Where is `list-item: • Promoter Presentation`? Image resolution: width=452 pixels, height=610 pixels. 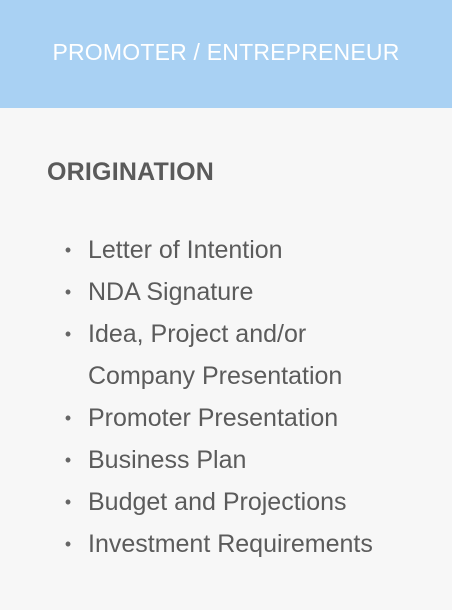
list-item: • Promoter Presentation is located at coordinates (232, 418).